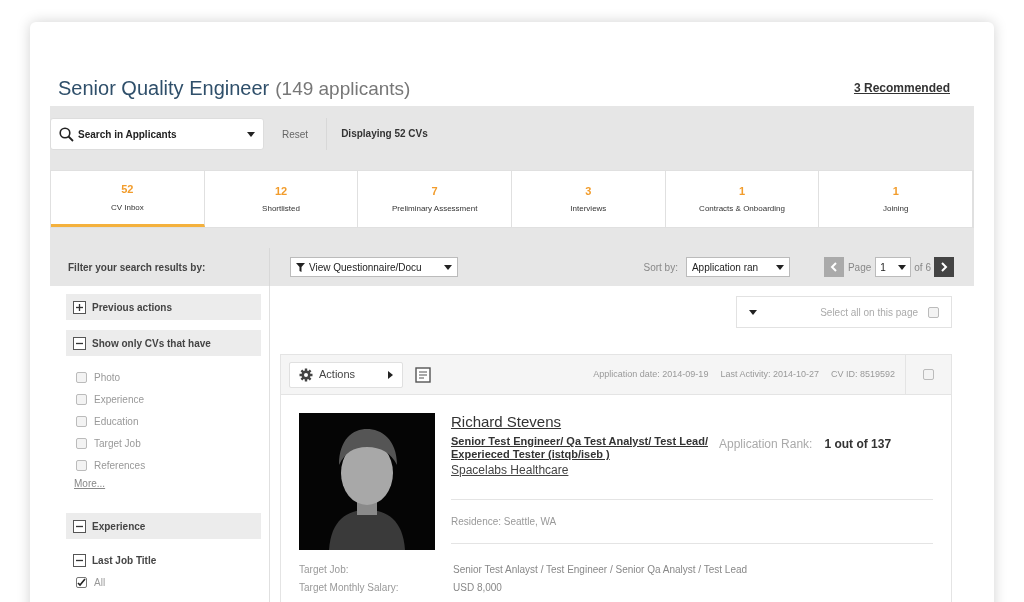 This screenshot has height=602, width=1024. What do you see at coordinates (346, 374) in the screenshot?
I see `actions-button: Actions` at bounding box center [346, 374].